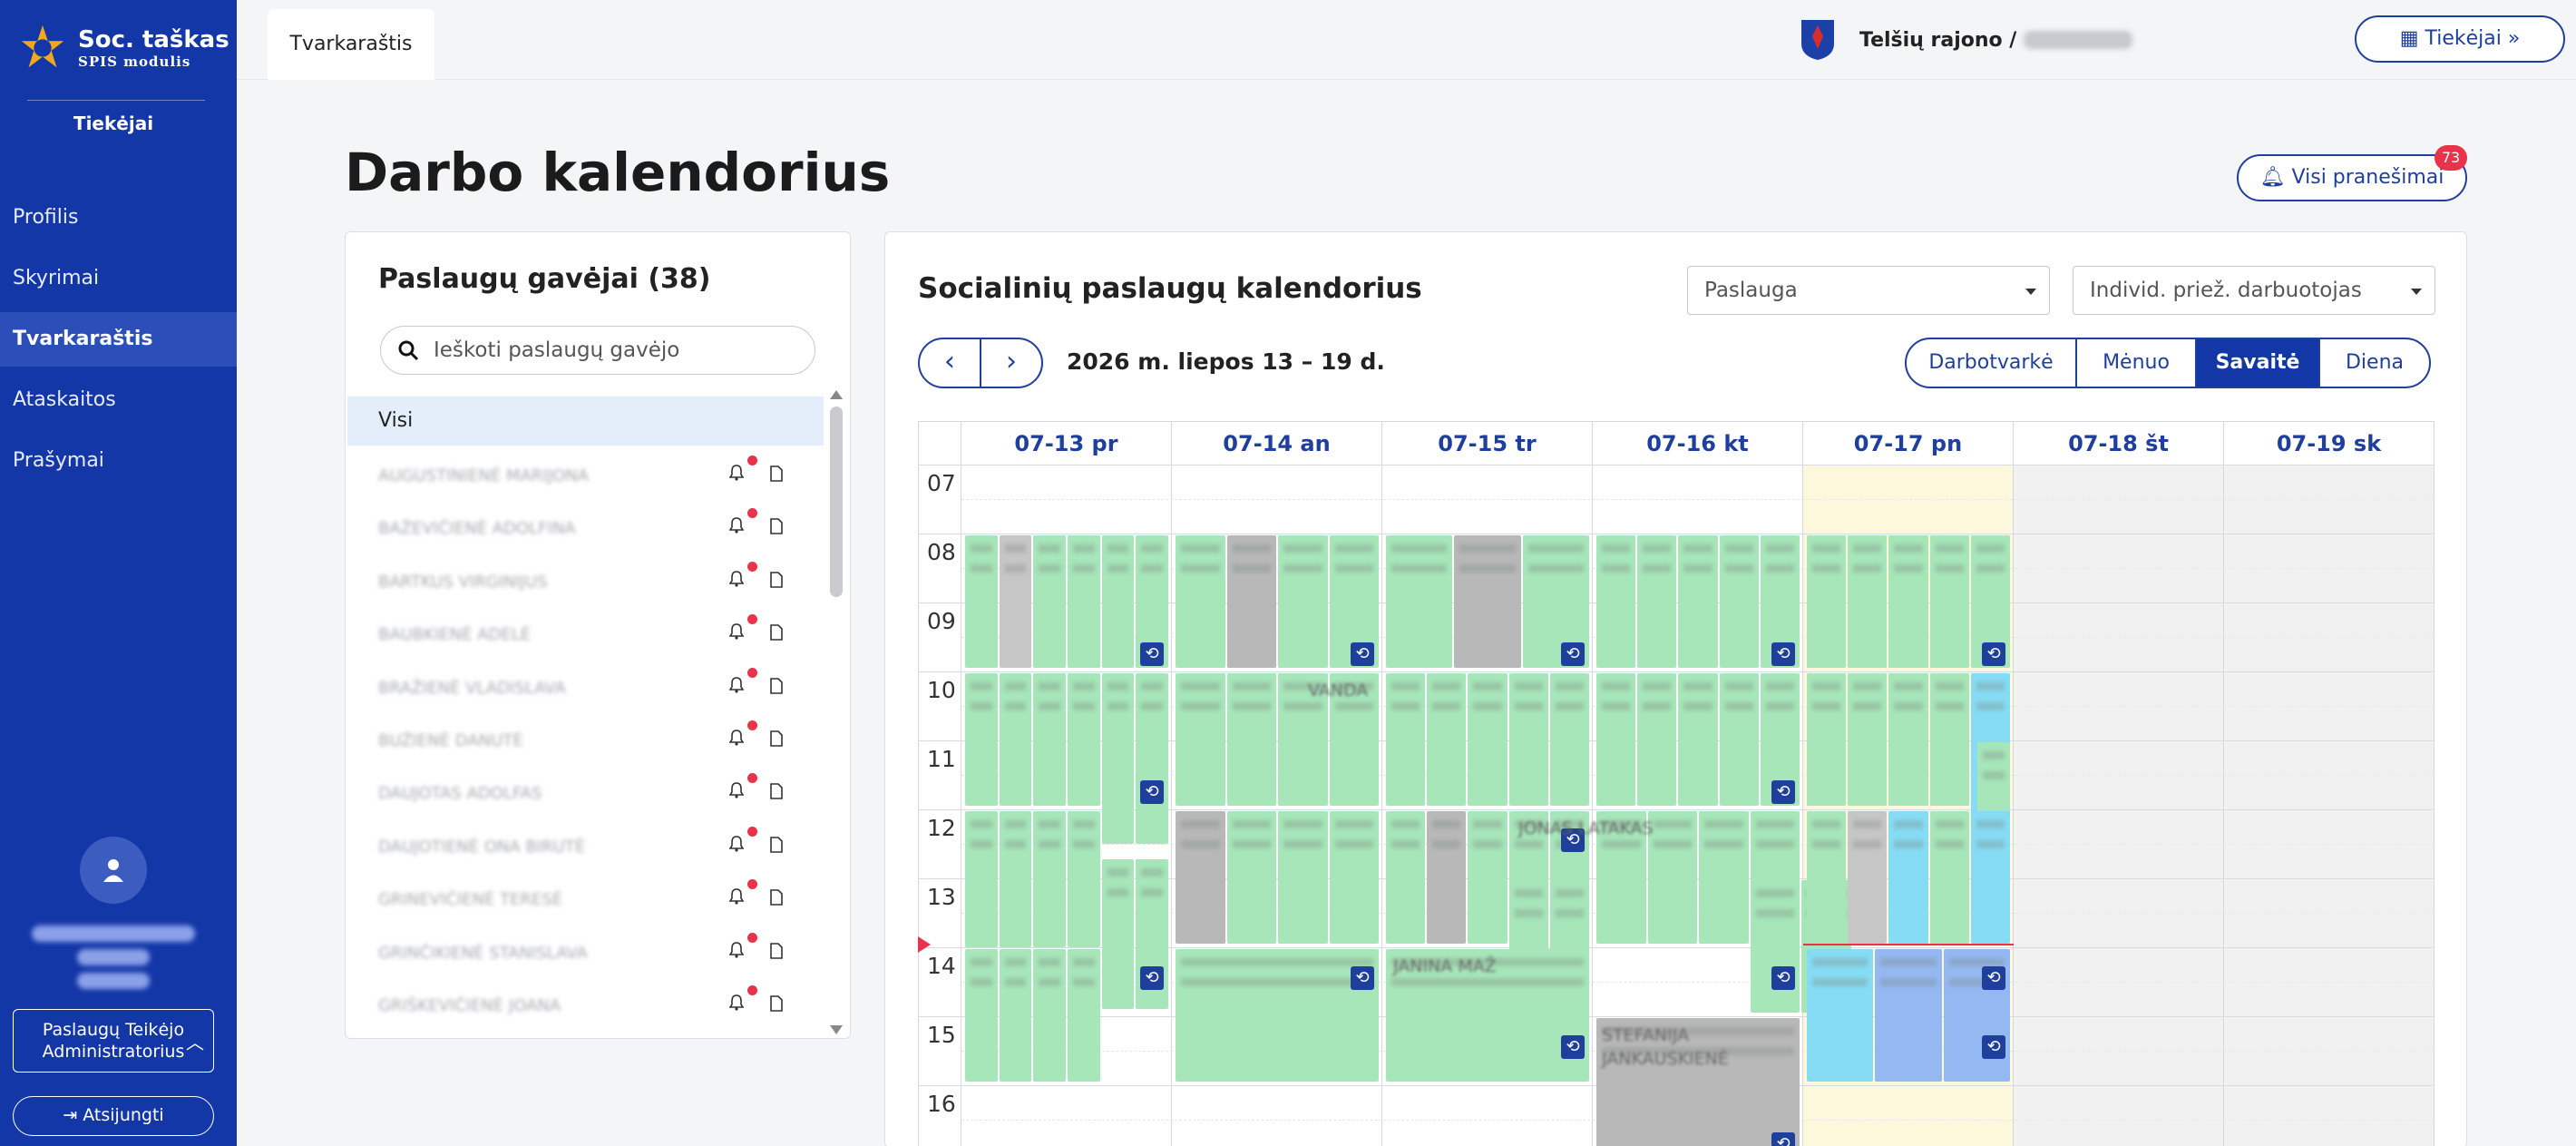  Describe the element at coordinates (122, 48) in the screenshot. I see `app-logo: Soc. taškas SPIS modulis` at that location.